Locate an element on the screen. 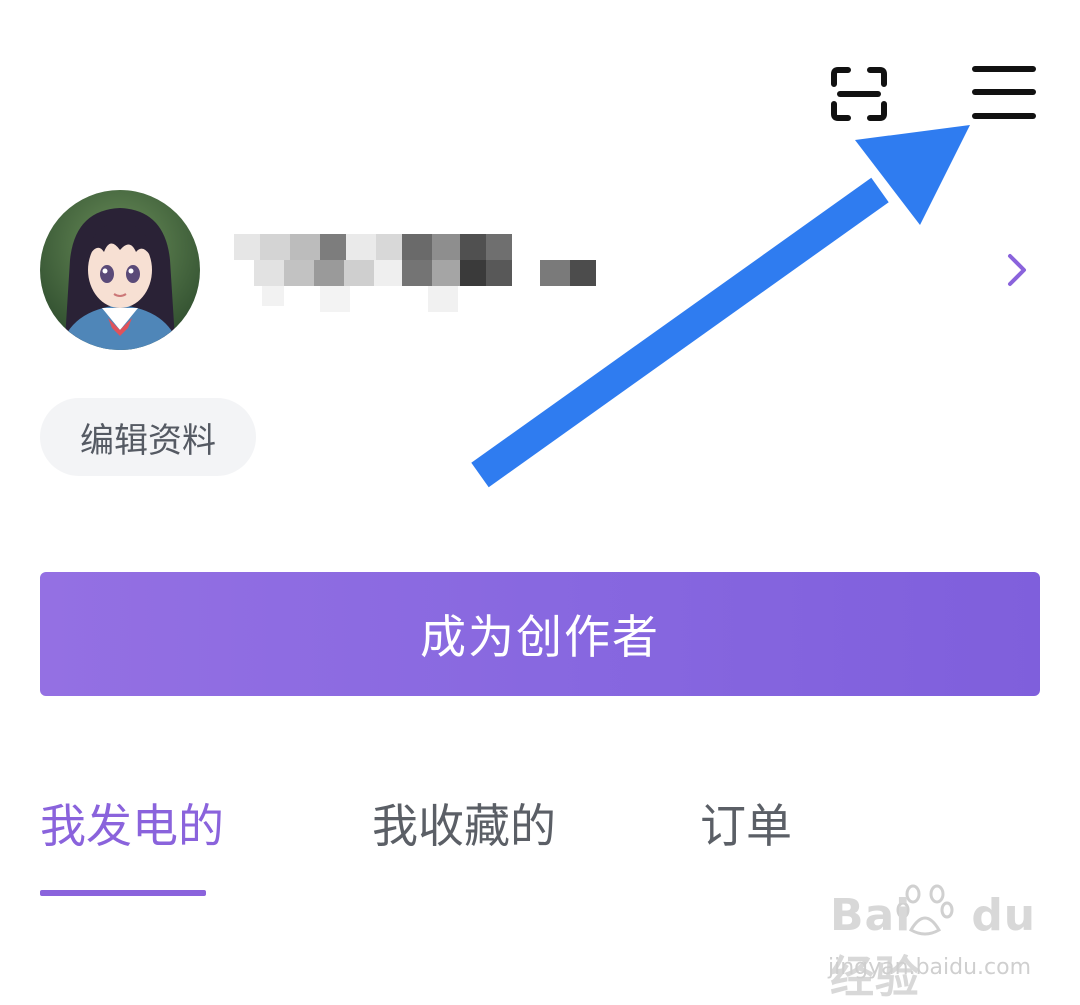 The height and width of the screenshot is (1005, 1080). scan-icon is located at coordinates (859, 94).